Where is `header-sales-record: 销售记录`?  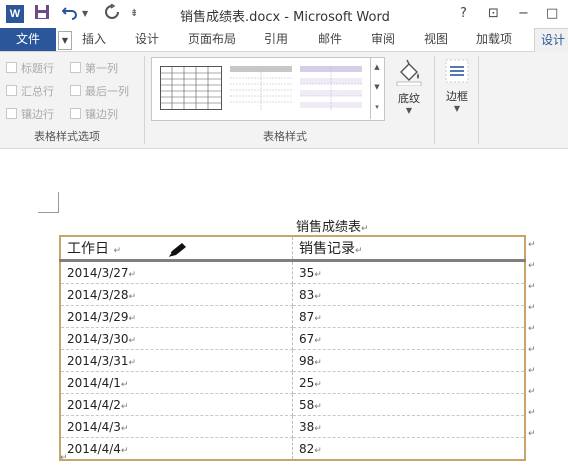
header-sales-record: 销售记录 is located at coordinates (327, 249).